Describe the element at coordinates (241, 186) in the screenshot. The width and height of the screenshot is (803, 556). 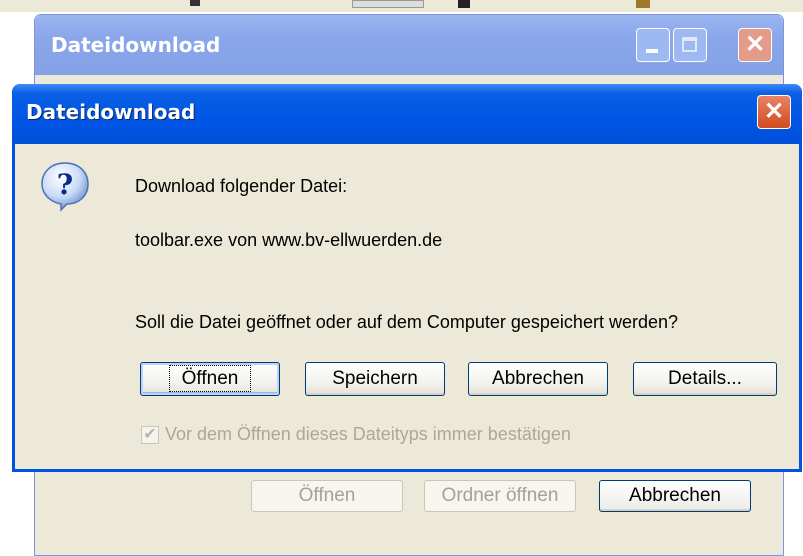
I see `download-intro-text: Download folgender Datei:` at that location.